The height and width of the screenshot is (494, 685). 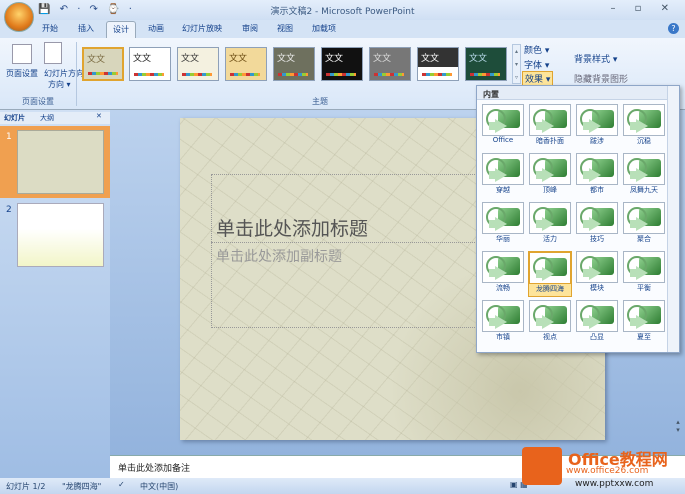 I want to click on effect-item: 凸显, so click(x=597, y=323).